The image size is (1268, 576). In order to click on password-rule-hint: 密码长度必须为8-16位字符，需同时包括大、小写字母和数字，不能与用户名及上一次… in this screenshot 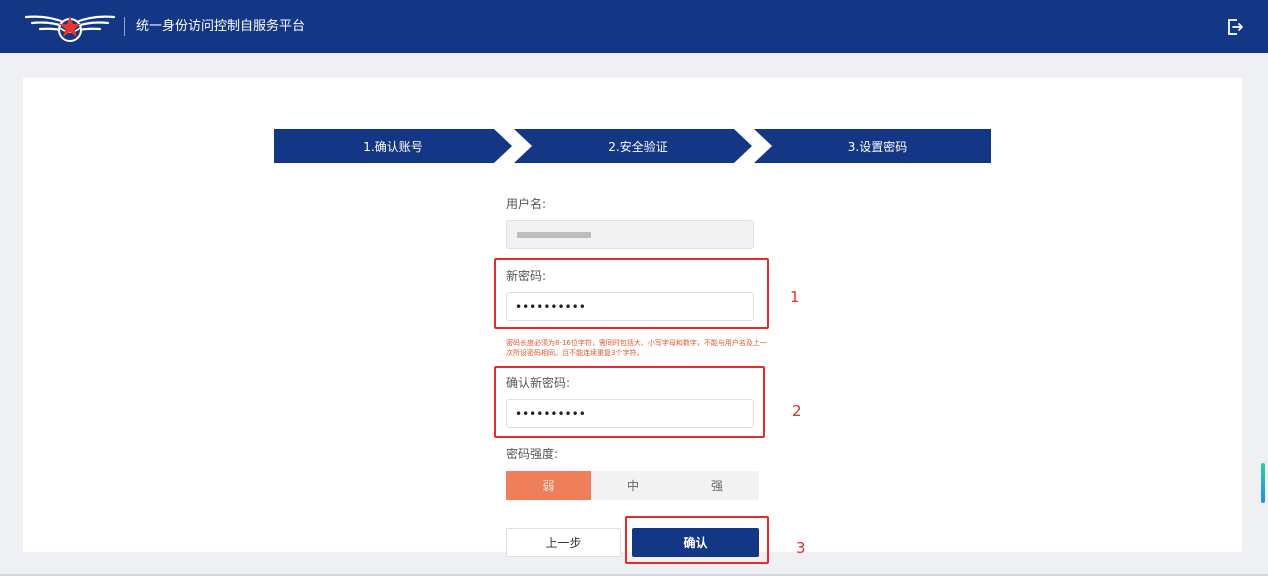, I will do `click(636, 348)`.